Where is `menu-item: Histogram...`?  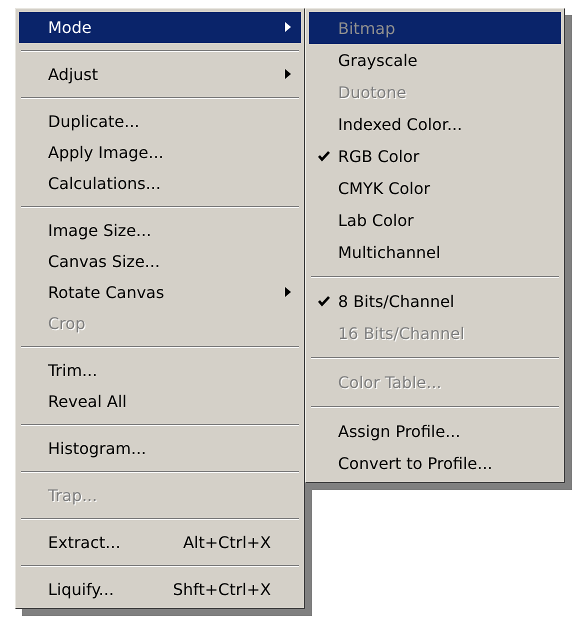 menu-item: Histogram... is located at coordinates (160, 448).